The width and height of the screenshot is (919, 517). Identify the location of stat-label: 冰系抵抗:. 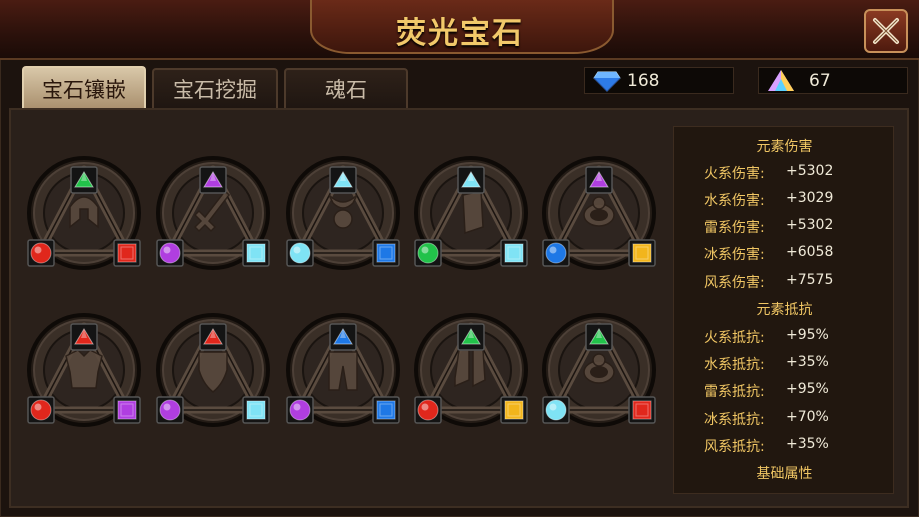
(734, 420).